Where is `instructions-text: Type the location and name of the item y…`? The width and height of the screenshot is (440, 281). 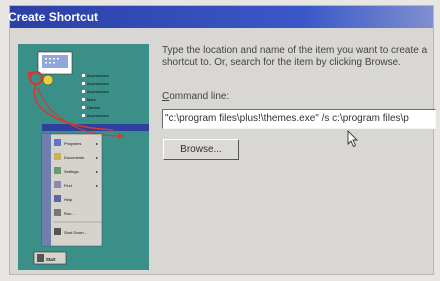 instructions-text: Type the location and name of the item y… is located at coordinates (295, 56).